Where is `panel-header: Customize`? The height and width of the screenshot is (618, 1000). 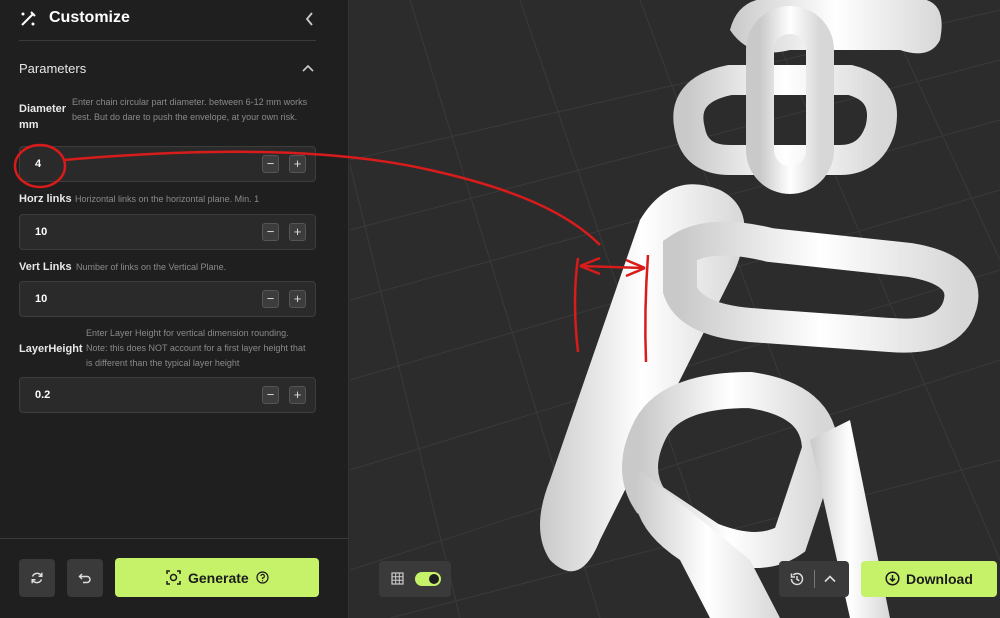
panel-header: Customize is located at coordinates (174, 20).